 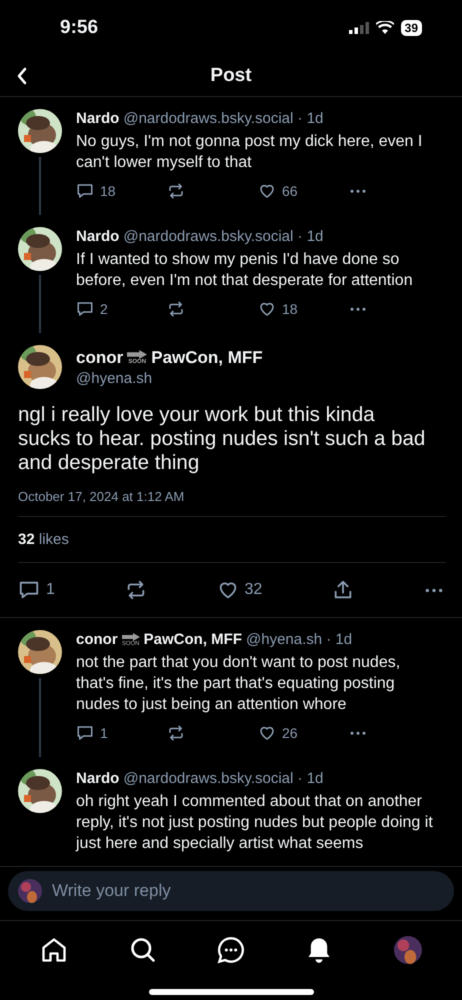 I want to click on page-title: Post, so click(x=231, y=75).